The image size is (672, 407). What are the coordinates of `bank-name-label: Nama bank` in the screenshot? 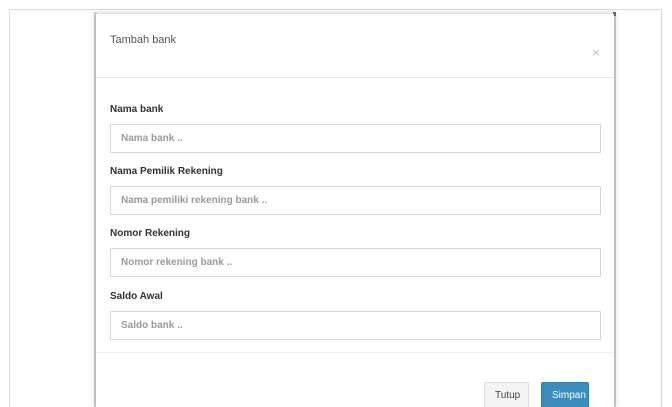 It's located at (137, 109).